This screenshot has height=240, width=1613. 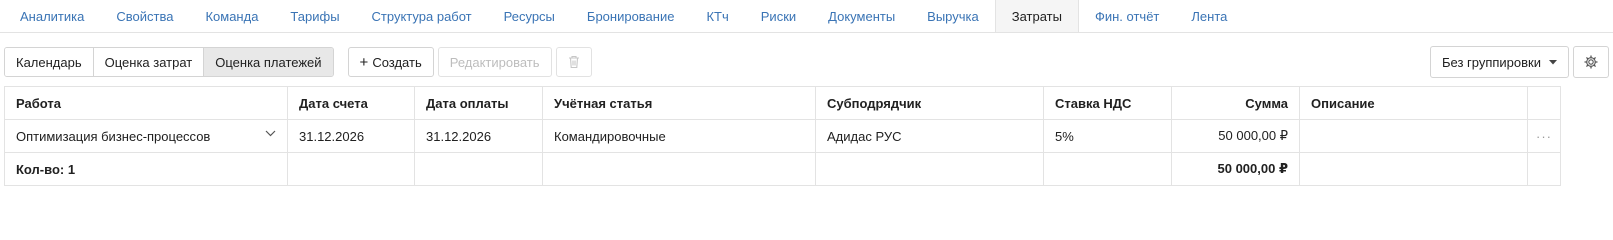 What do you see at coordinates (778, 16) in the screenshot?
I see `tab-risks: Риски` at bounding box center [778, 16].